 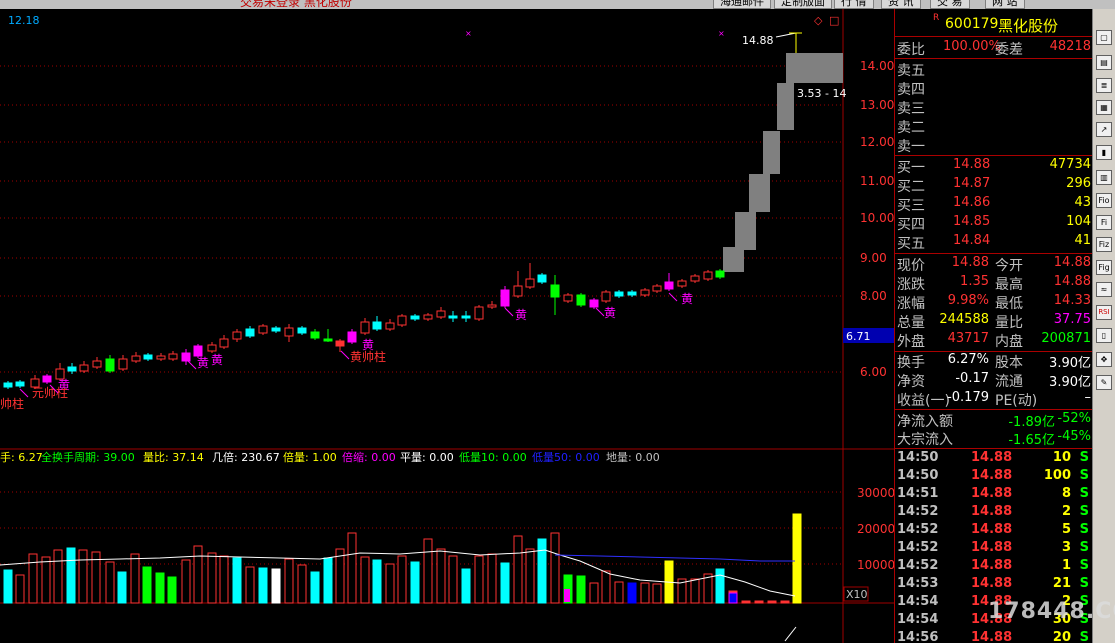 What do you see at coordinates (994, 636) in the screenshot?
I see `tick-row: 14:56 14.88 20 S` at bounding box center [994, 636].